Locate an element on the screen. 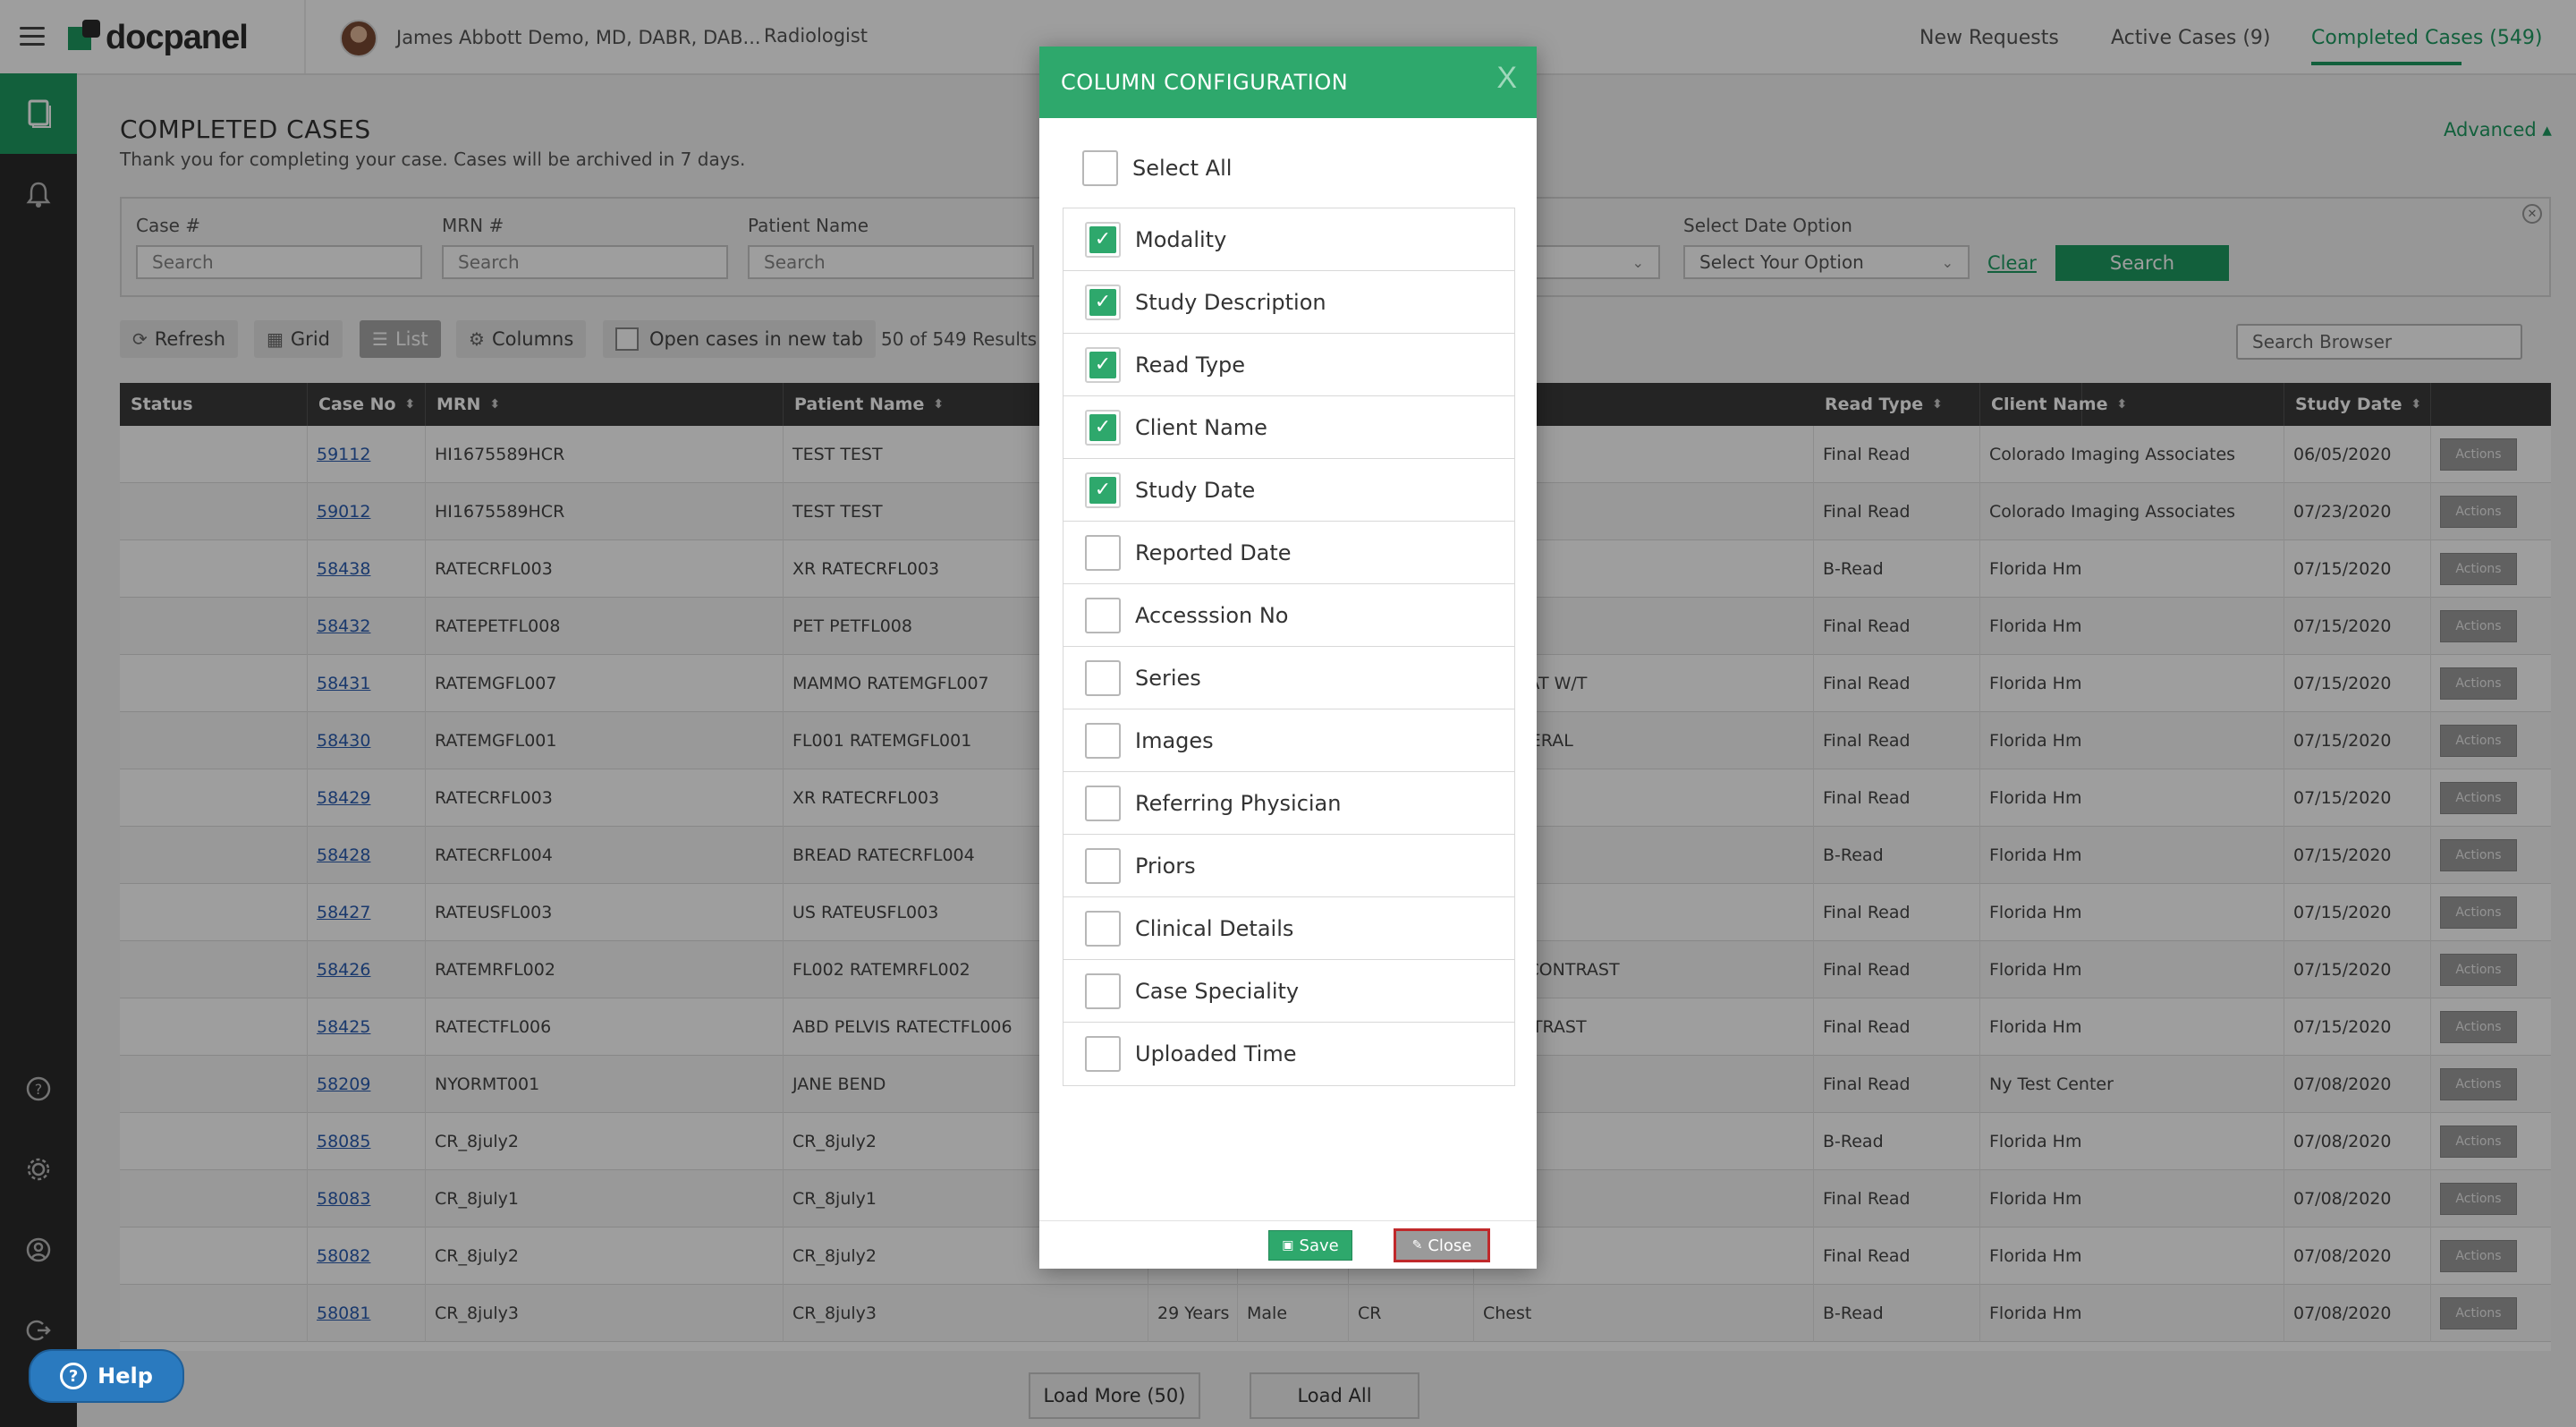  column-option: Clinical Details is located at coordinates (1288, 928).